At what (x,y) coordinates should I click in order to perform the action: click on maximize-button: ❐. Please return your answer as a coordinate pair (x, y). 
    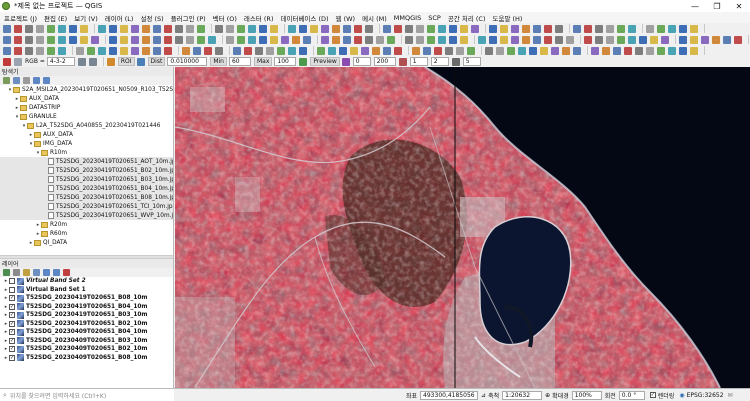
    Looking at the image, I should click on (717, 6).